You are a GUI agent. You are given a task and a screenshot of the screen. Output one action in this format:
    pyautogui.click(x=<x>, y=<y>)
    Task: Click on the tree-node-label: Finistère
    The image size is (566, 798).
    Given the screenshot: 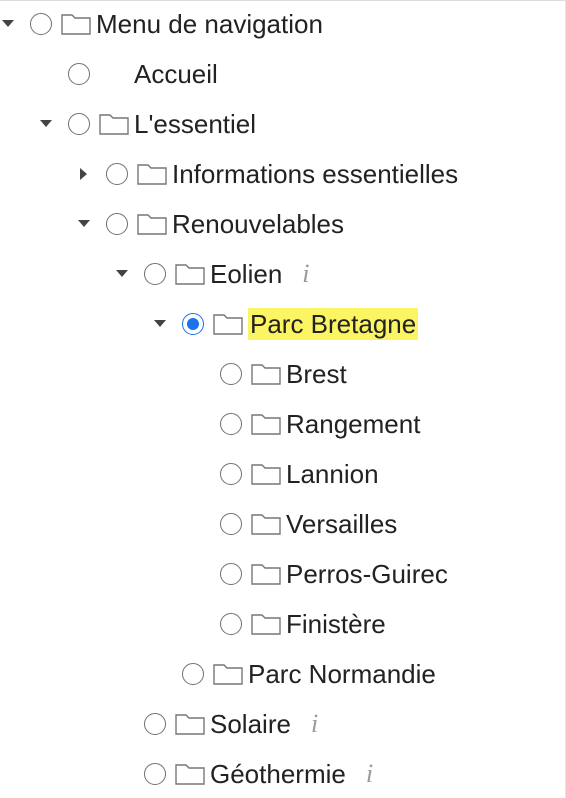 What is the action you would take?
    pyautogui.click(x=336, y=624)
    